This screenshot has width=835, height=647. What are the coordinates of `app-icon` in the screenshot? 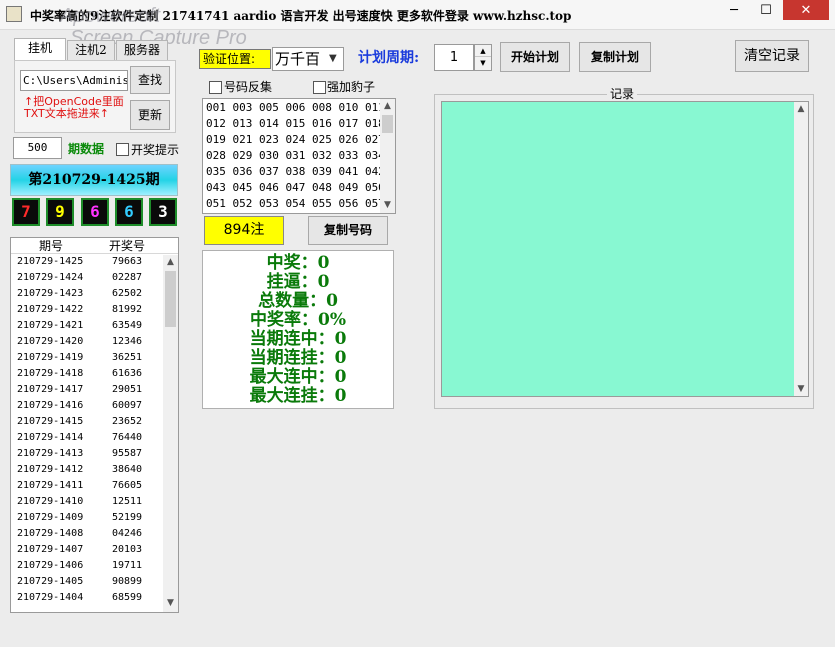 It's located at (14, 14).